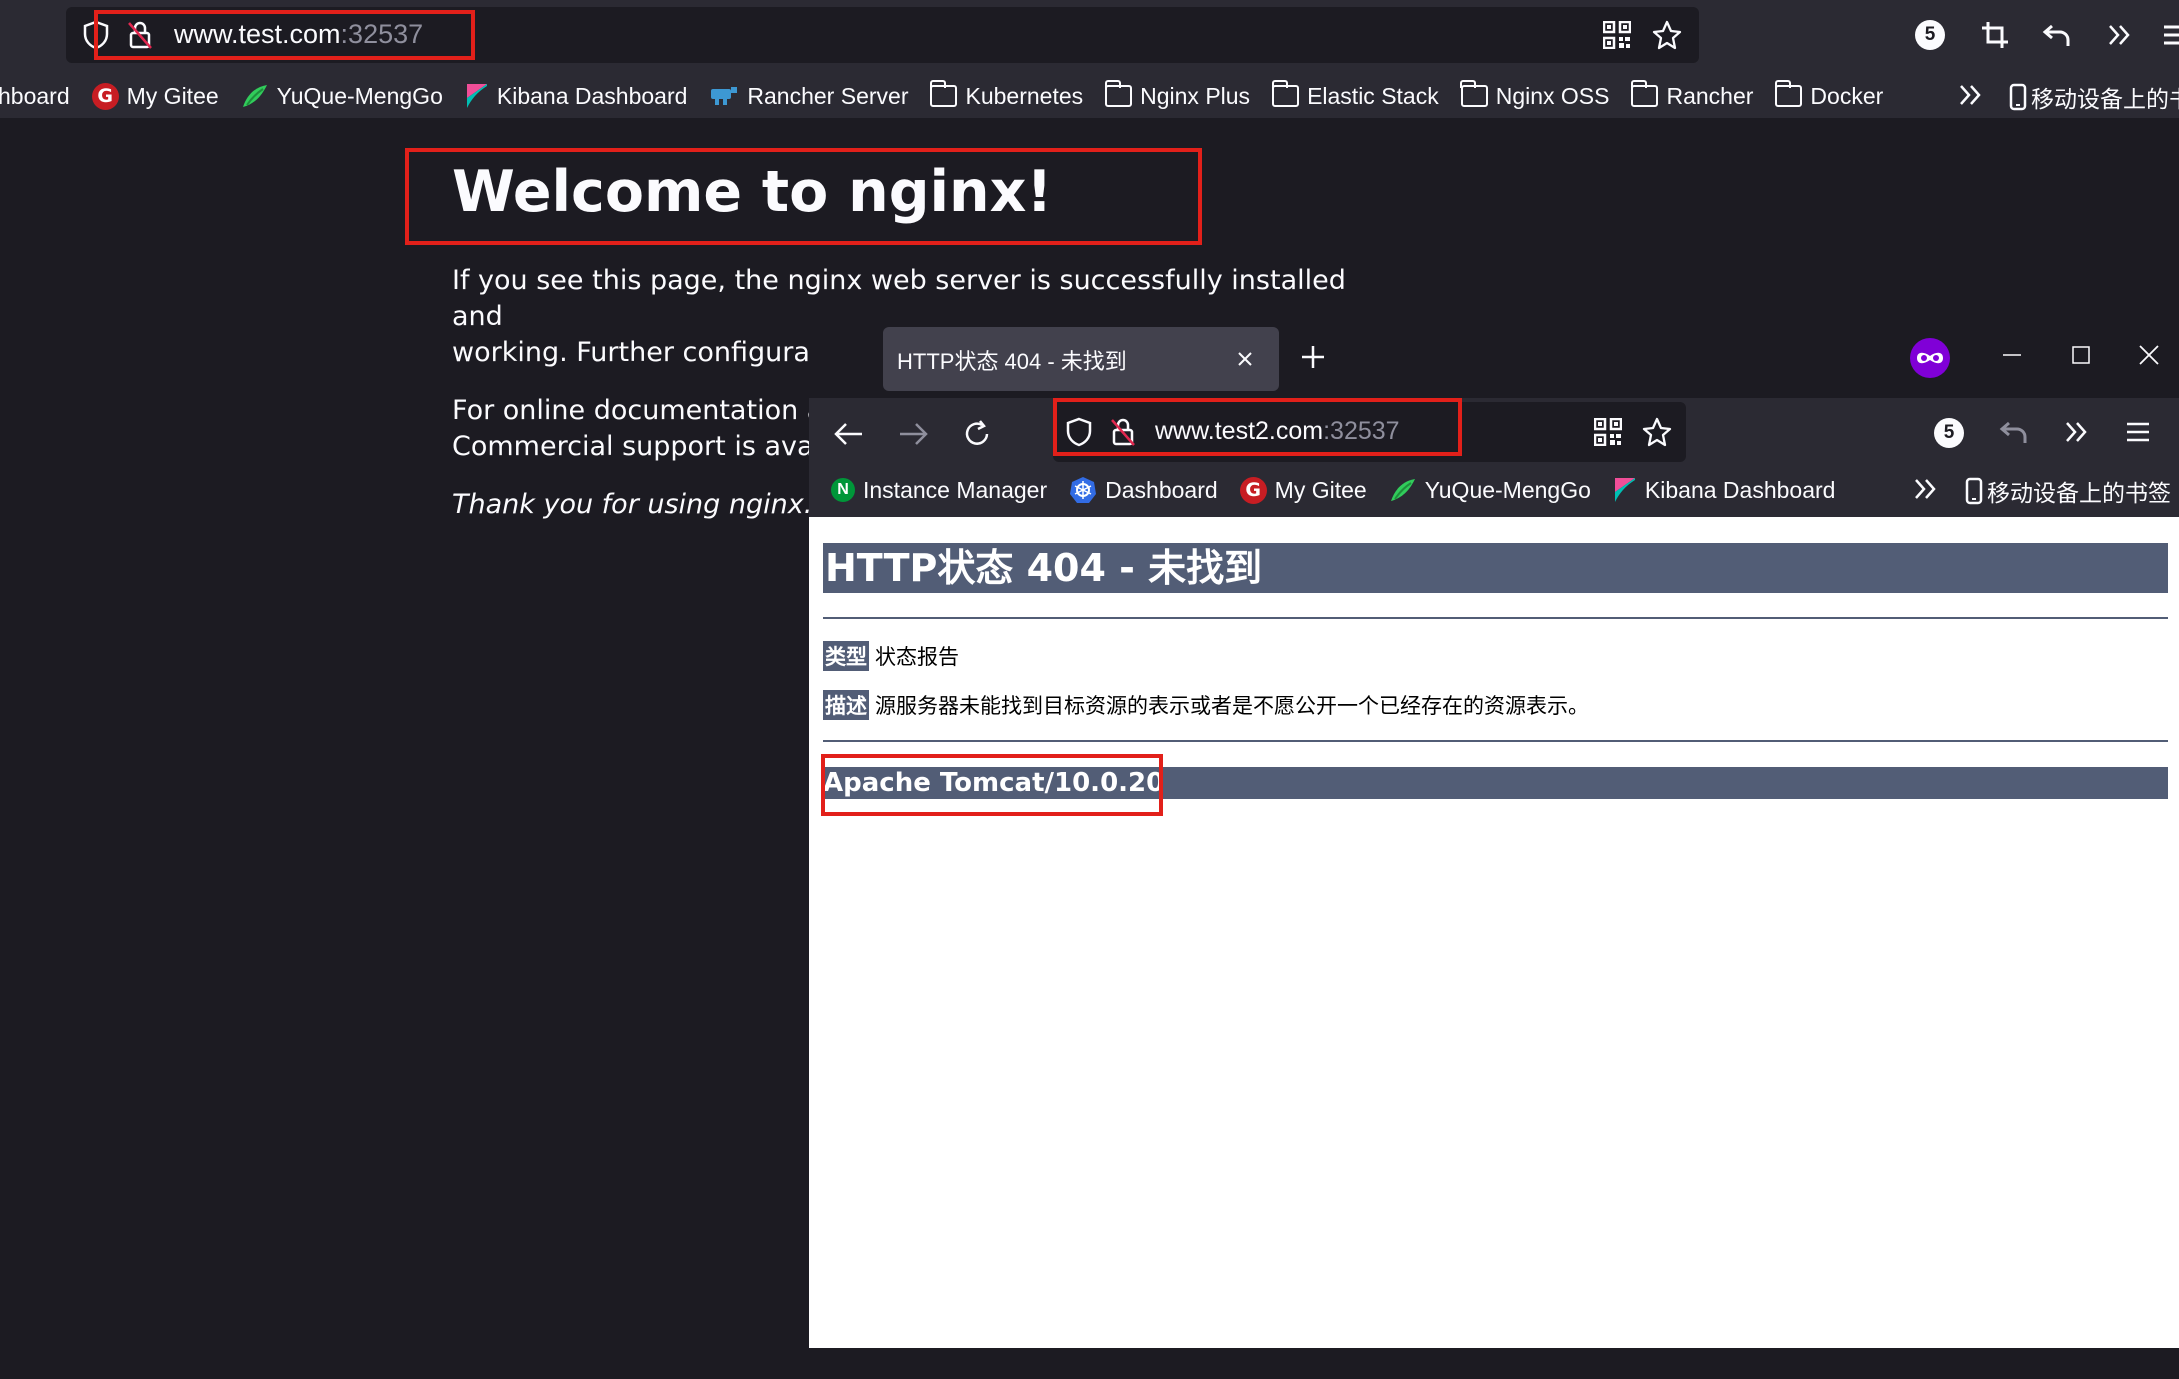  I want to click on mobile-bookmarks-label: 移动设备上的书签, so click(2079, 493).